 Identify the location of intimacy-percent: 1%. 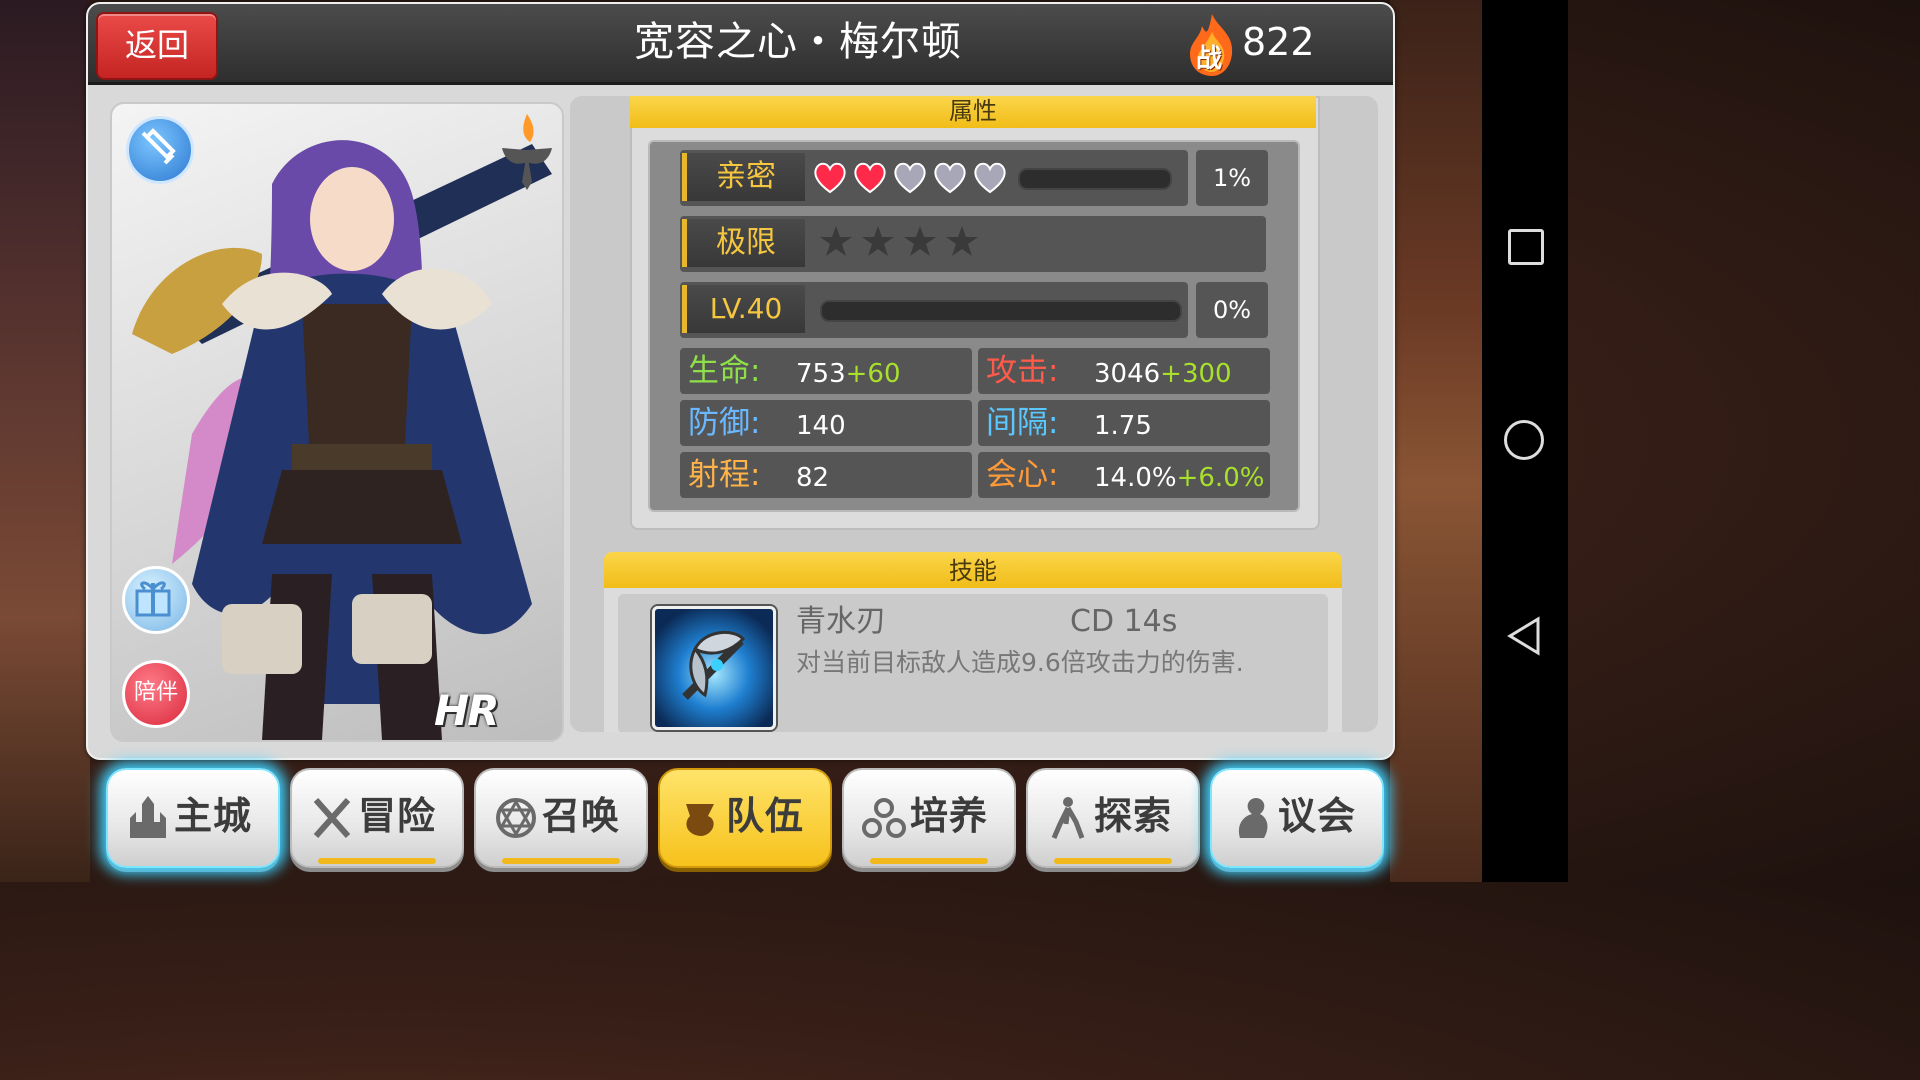
(1232, 178).